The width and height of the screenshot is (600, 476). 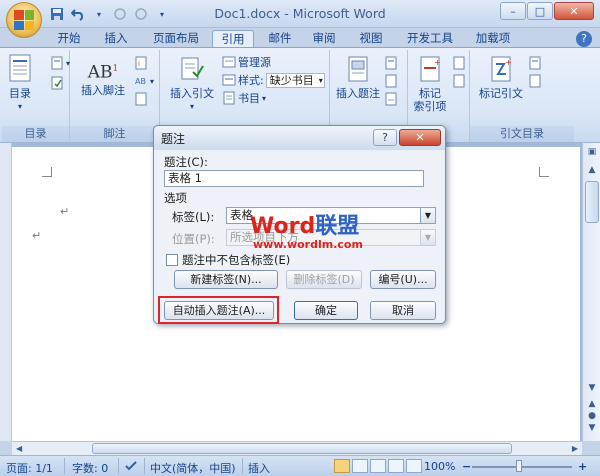 I want to click on browse-object-icon: ●, so click(x=592, y=416).